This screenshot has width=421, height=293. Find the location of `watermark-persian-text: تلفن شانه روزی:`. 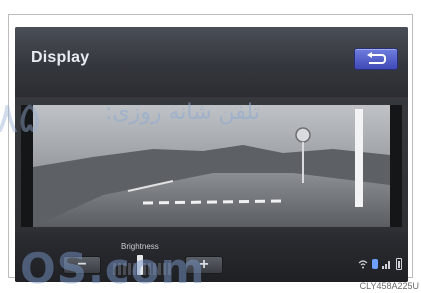

watermark-persian-text: تلفن شانه روزی: is located at coordinates (182, 112).